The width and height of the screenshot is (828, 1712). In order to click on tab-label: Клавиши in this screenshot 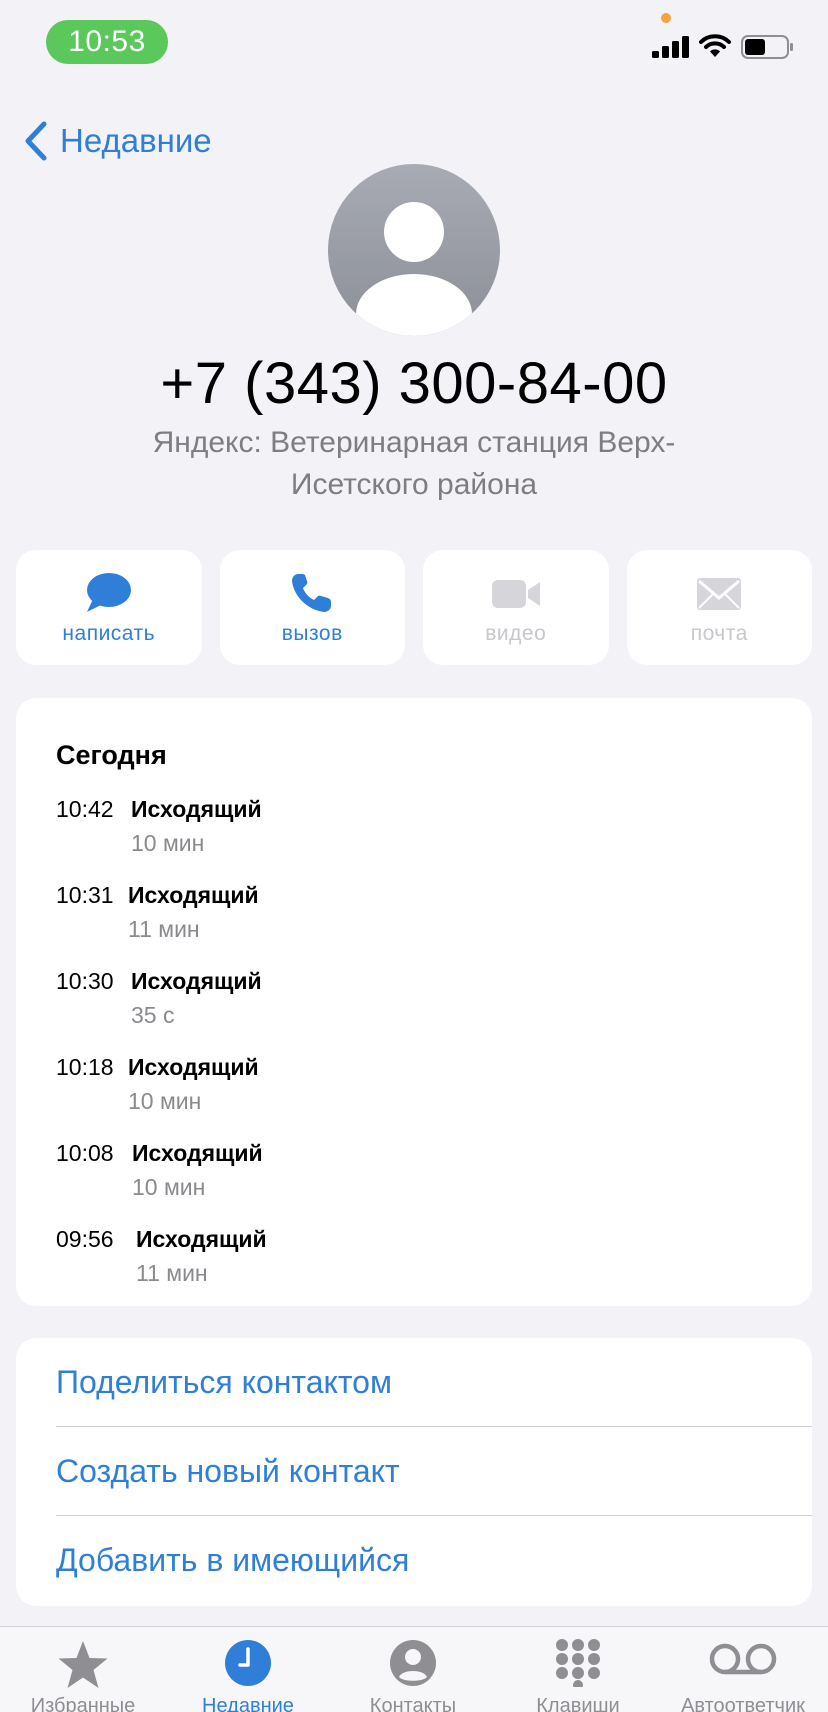, I will do `click(578, 1703)`.